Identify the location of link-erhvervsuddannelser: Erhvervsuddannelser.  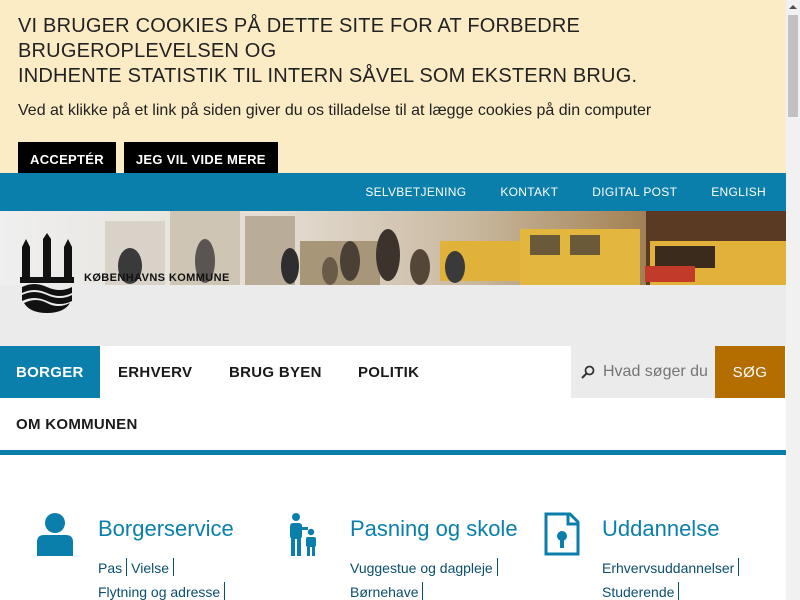
(668, 568).